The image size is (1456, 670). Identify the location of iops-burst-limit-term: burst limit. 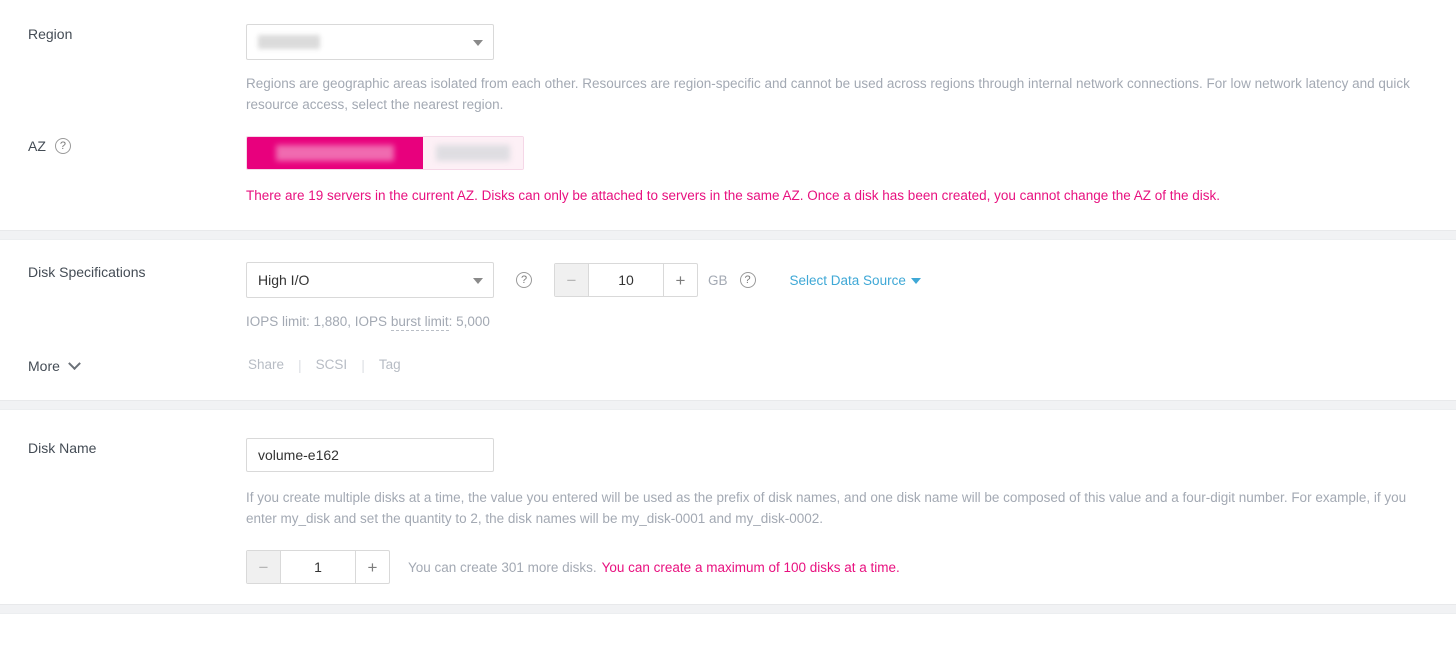
(419, 322).